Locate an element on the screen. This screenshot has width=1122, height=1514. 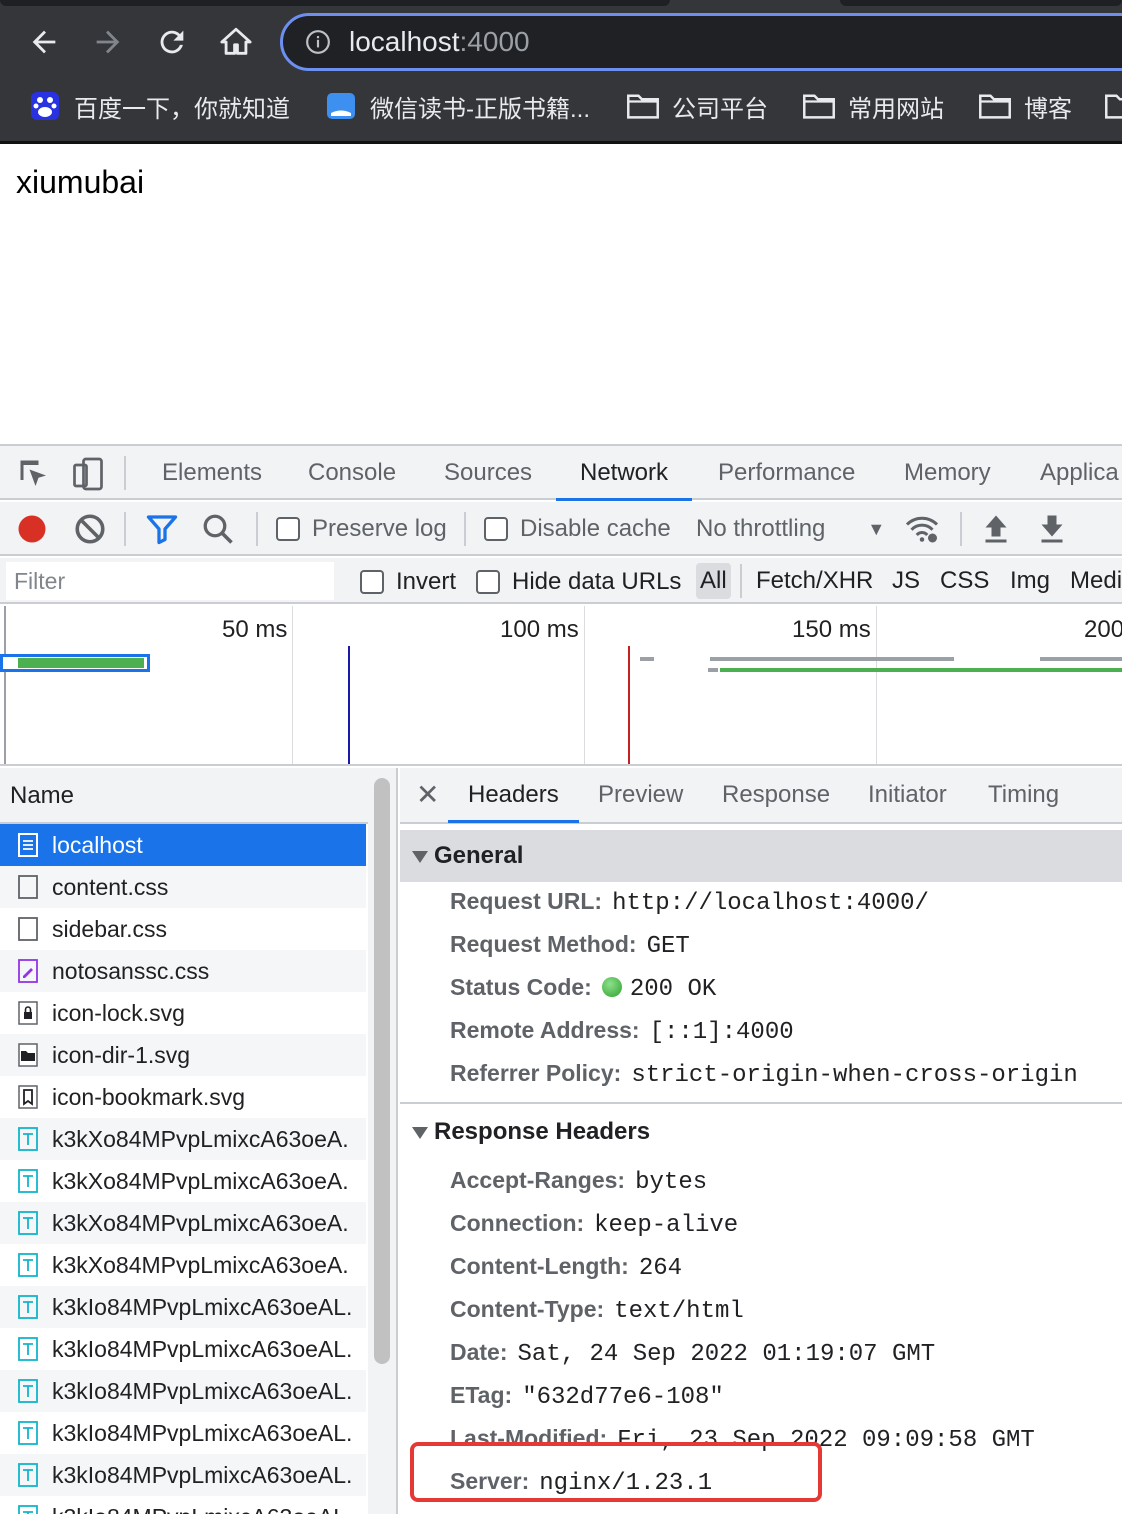
header-key: Content-Type: is located at coordinates (527, 1309).